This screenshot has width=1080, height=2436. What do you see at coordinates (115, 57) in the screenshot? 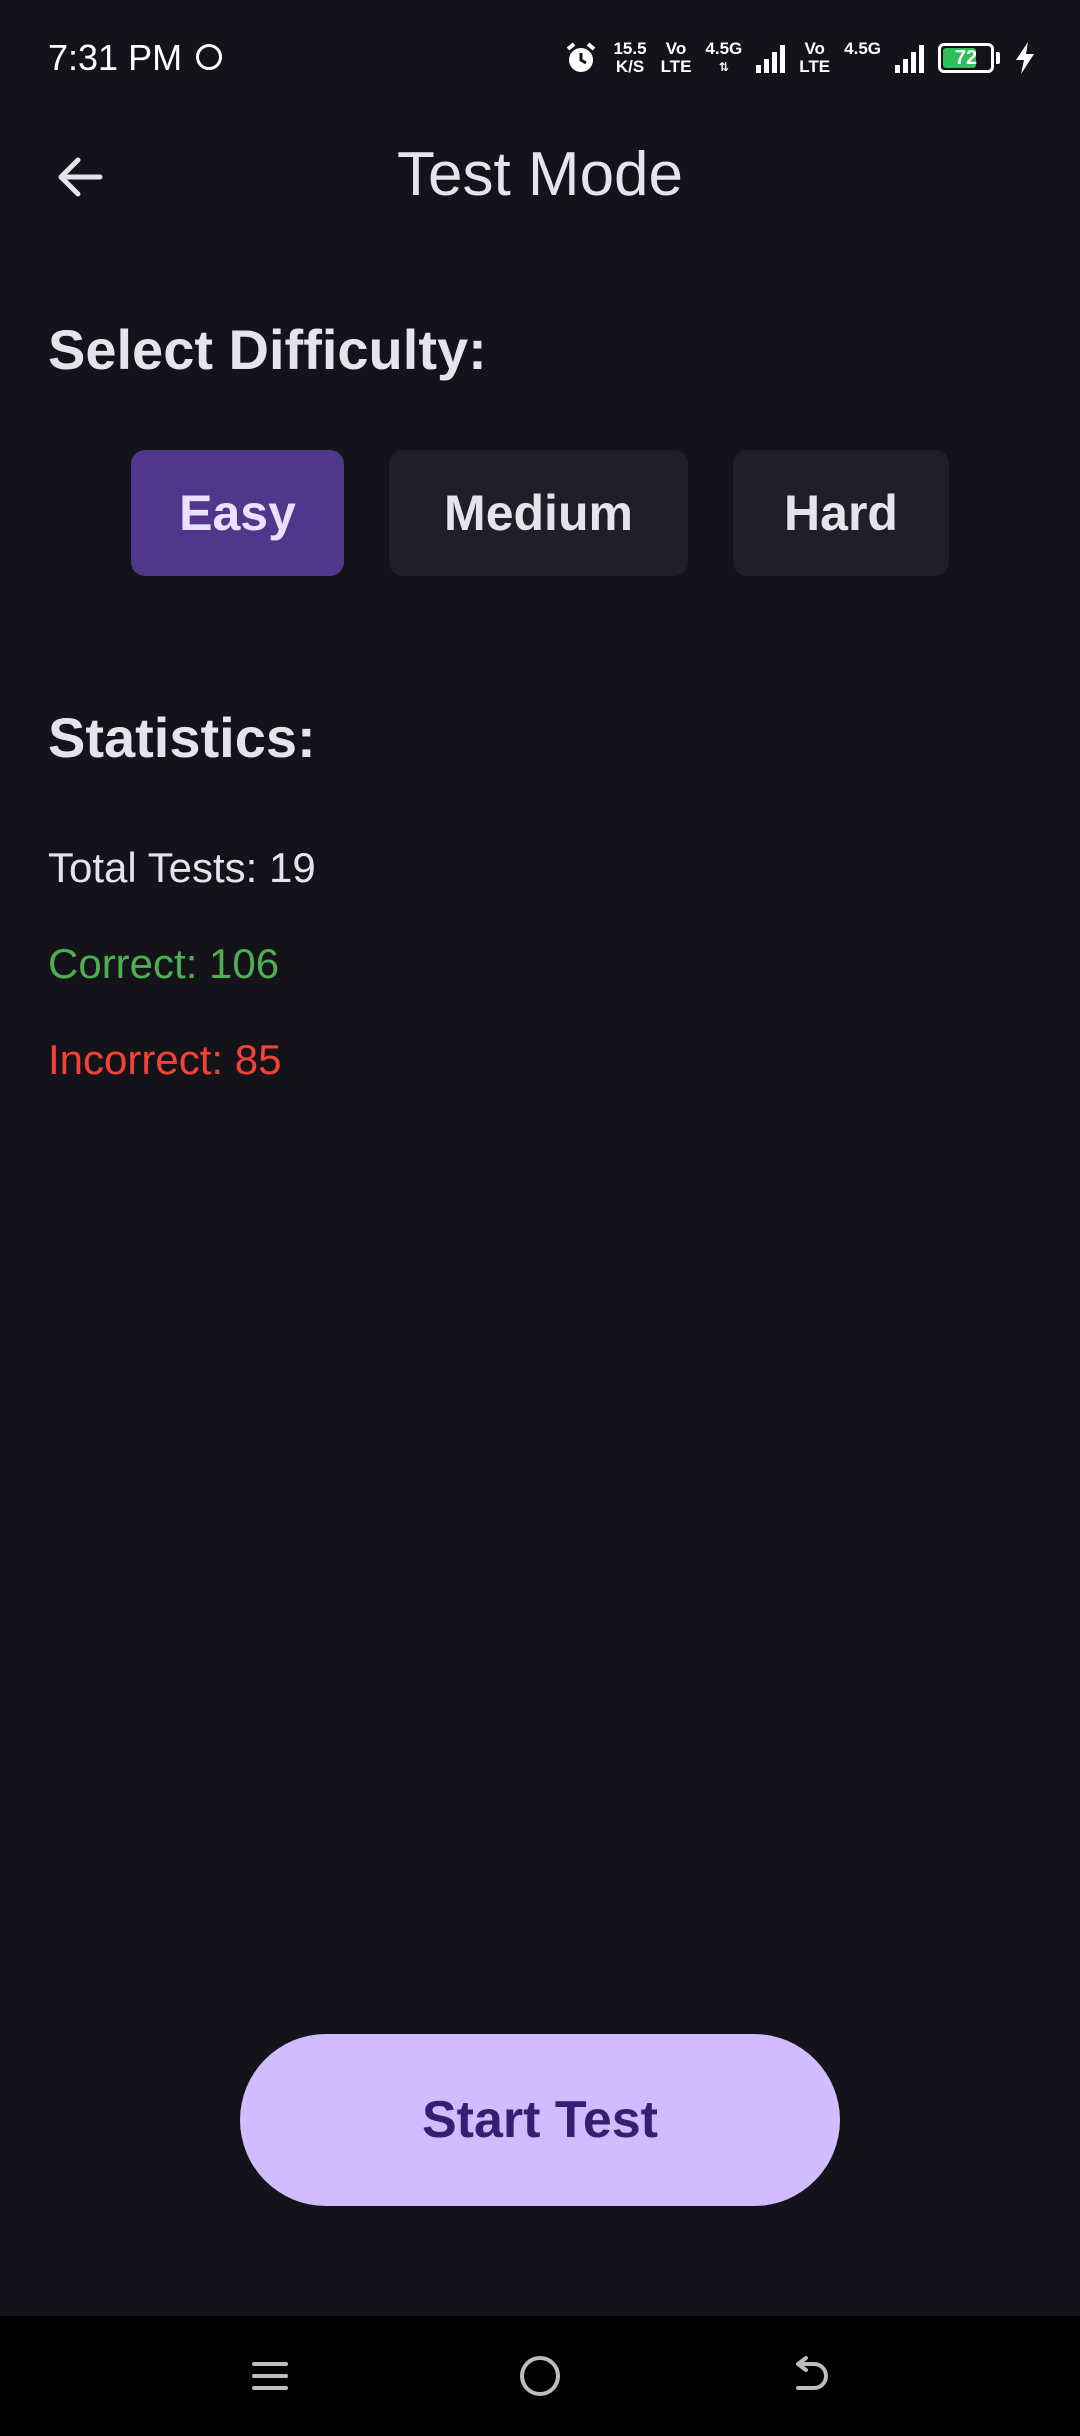
I see `status-time: 7:31 PM` at bounding box center [115, 57].